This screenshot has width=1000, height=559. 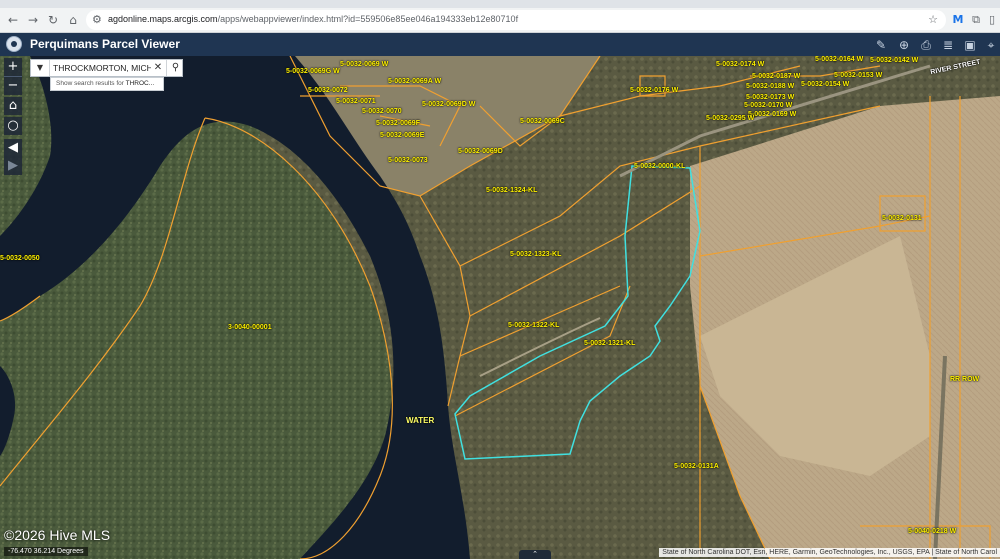 What do you see at coordinates (542, 121) in the screenshot?
I see `parcel-label: 5-0032-0069C` at bounding box center [542, 121].